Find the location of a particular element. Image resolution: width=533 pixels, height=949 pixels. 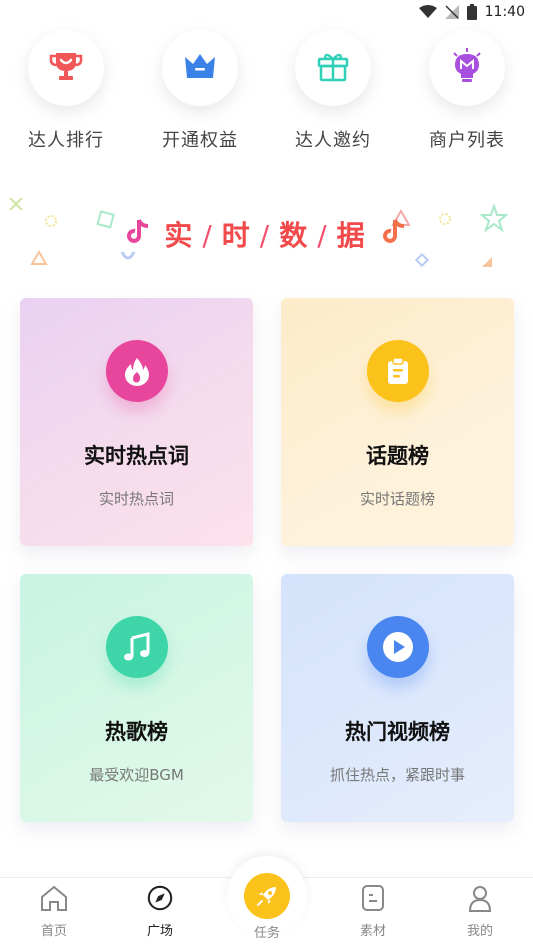

compass-icon is located at coordinates (160, 900).